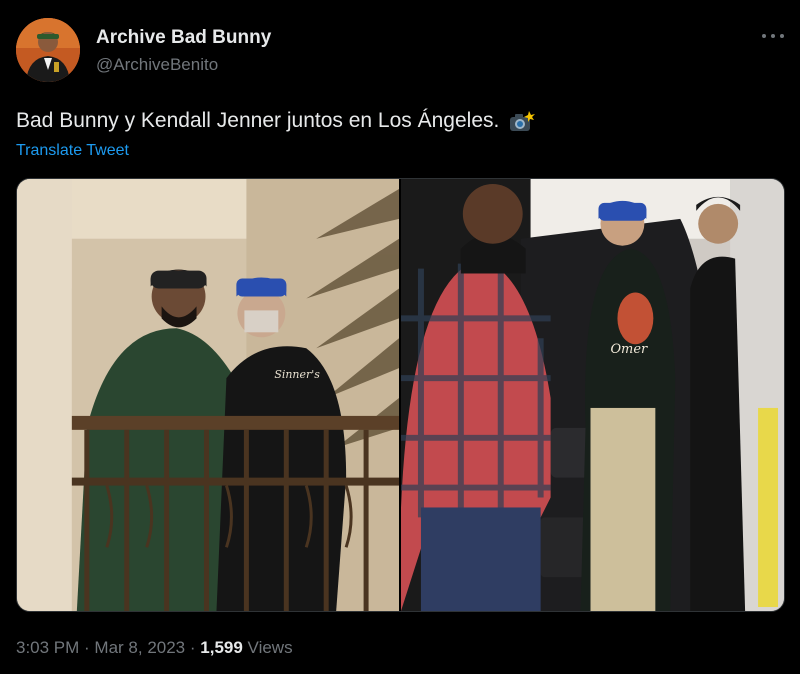 The width and height of the screenshot is (800, 674). I want to click on display-name: Archive Bad Bunny, so click(183, 38).